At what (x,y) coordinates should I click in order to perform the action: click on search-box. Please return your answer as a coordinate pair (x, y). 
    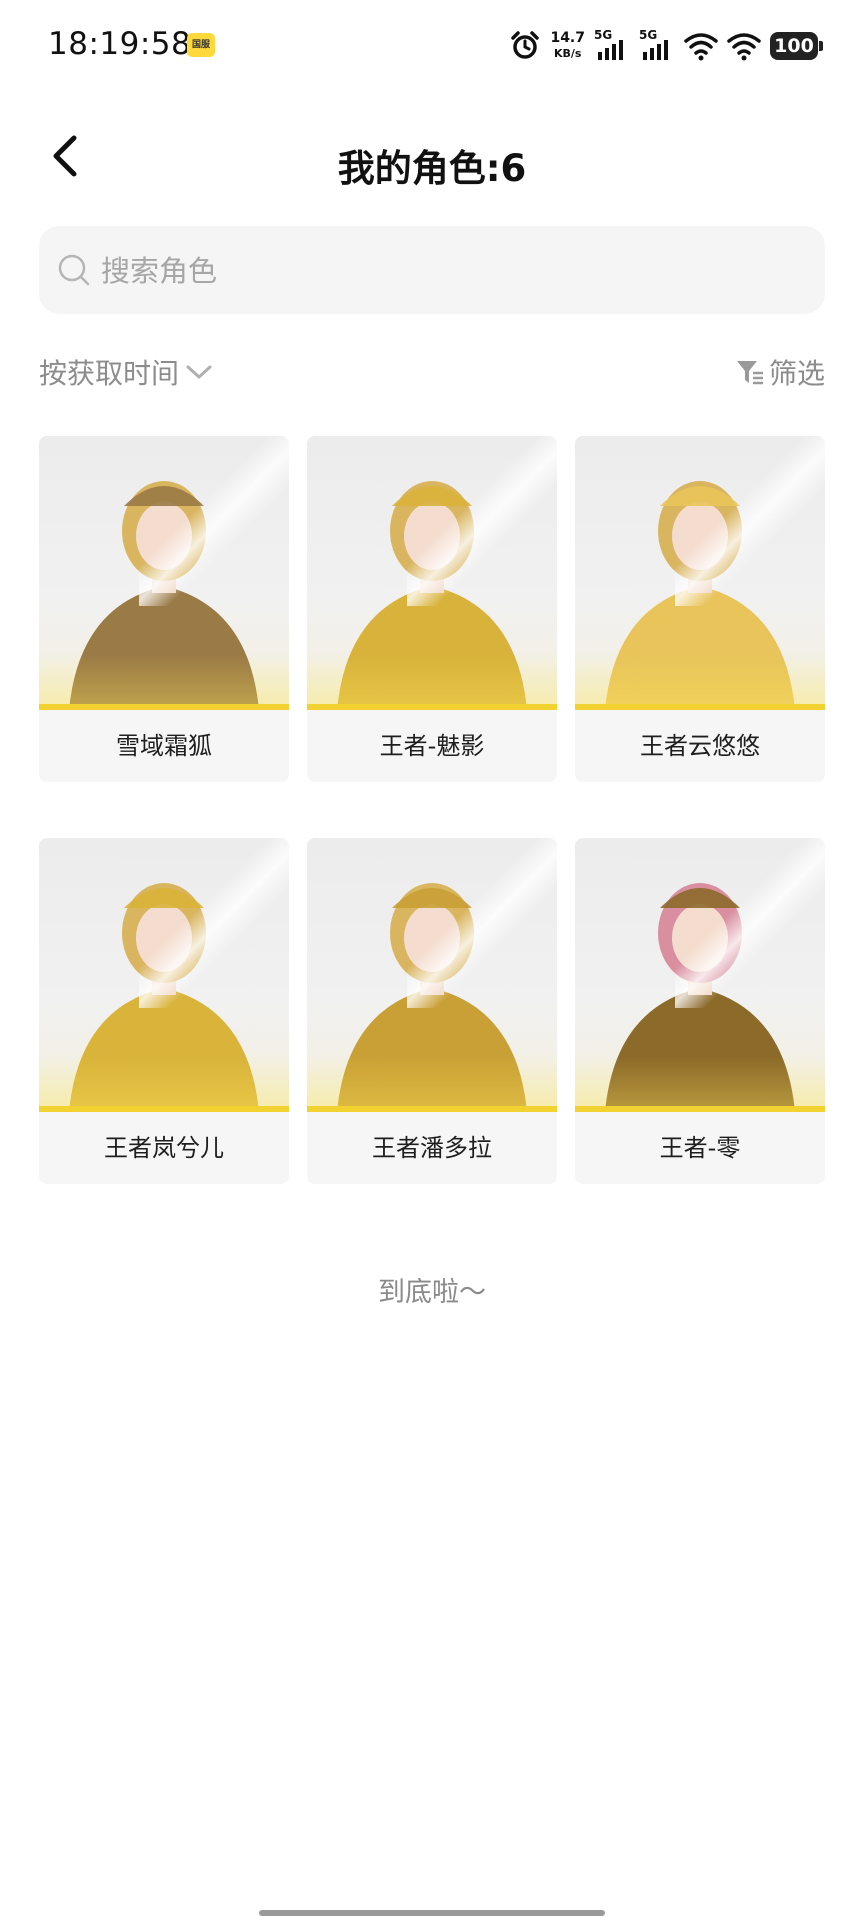
    Looking at the image, I should click on (432, 271).